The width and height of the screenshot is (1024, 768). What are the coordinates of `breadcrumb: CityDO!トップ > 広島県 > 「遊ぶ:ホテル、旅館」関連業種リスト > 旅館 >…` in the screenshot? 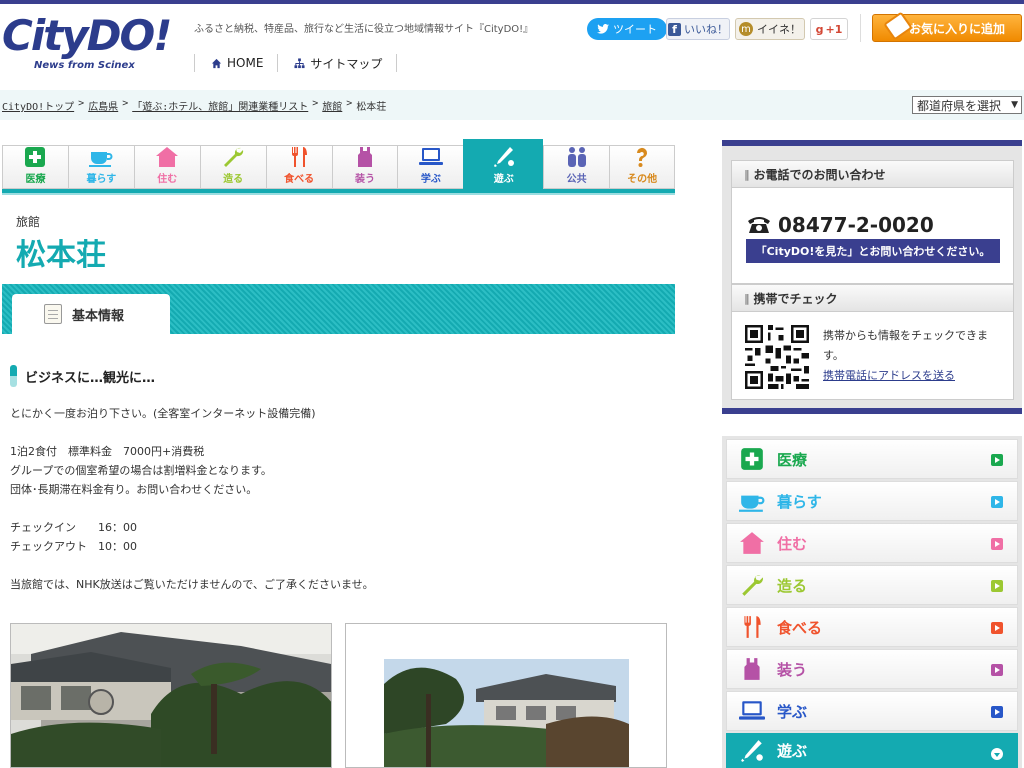 It's located at (194, 105).